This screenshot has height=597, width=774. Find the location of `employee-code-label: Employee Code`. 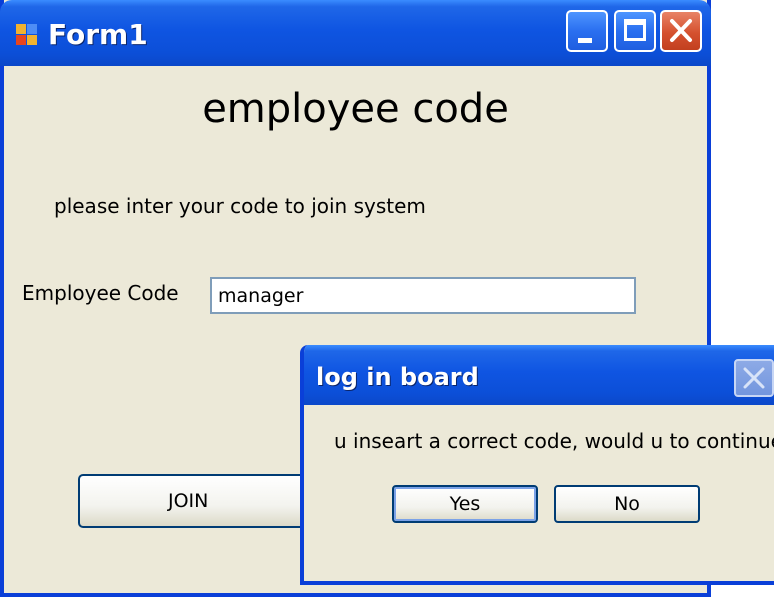

employee-code-label: Employee Code is located at coordinates (100, 293).